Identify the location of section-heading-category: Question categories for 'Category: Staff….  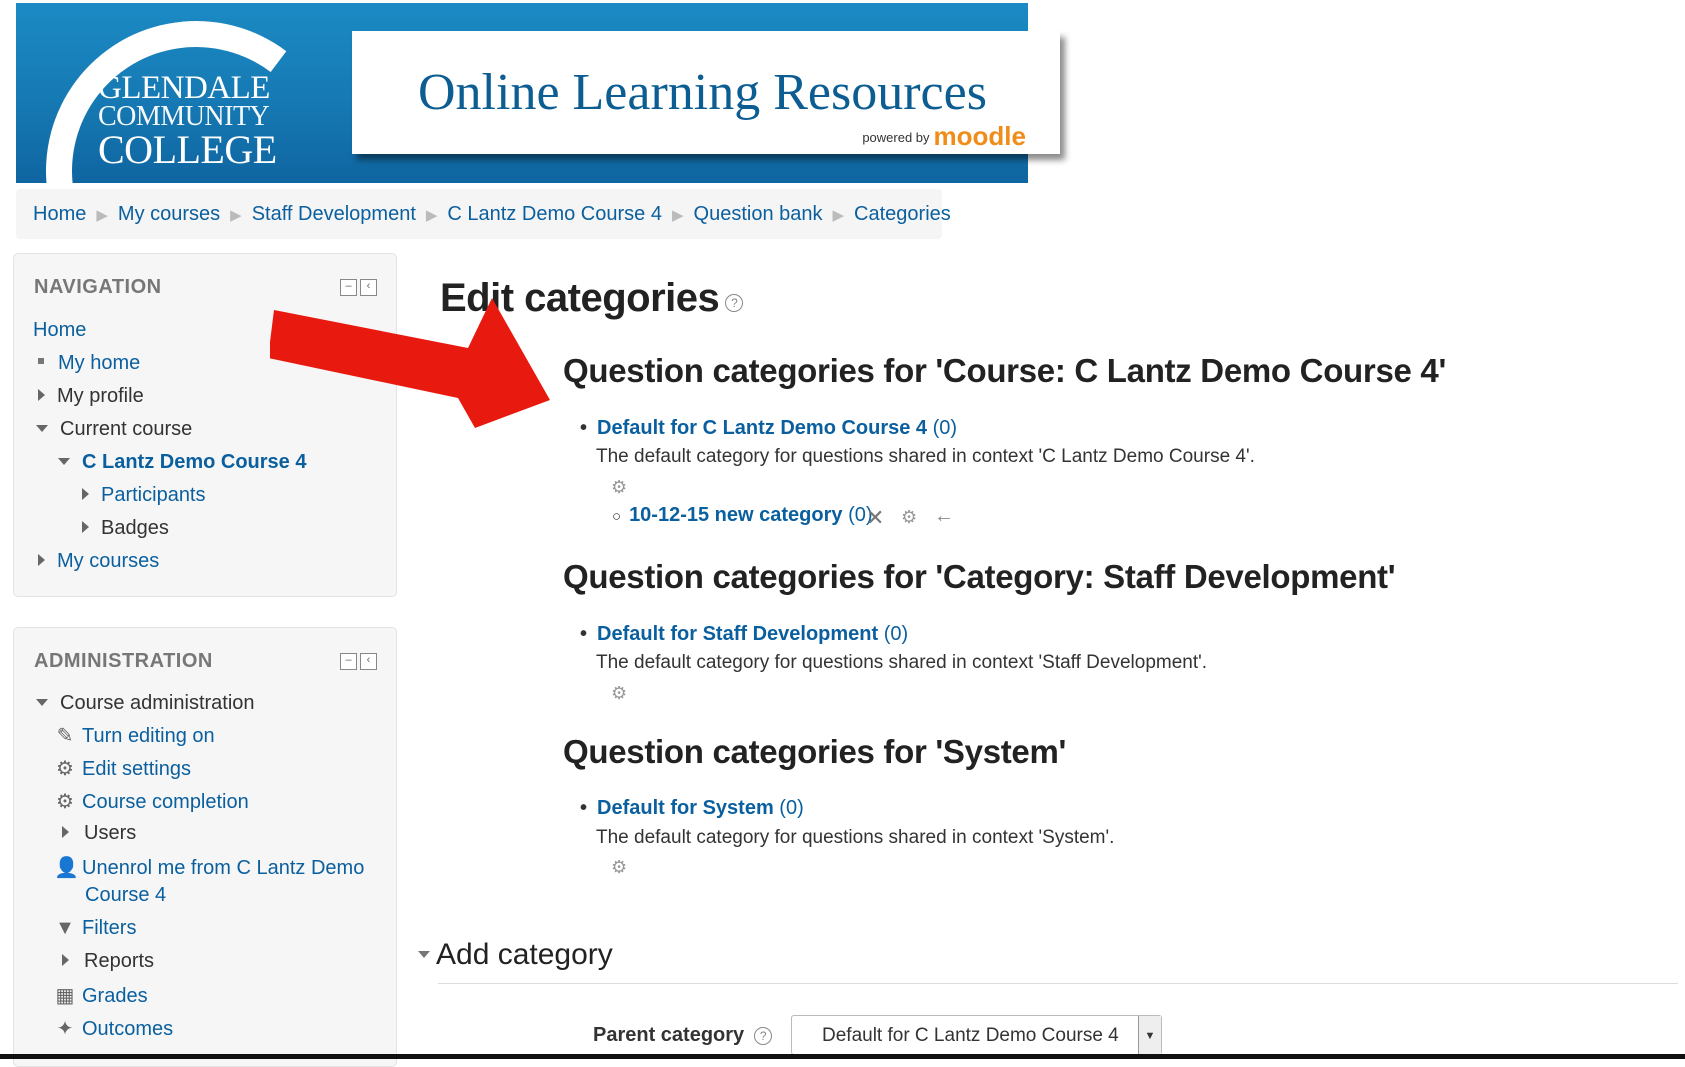
(979, 576).